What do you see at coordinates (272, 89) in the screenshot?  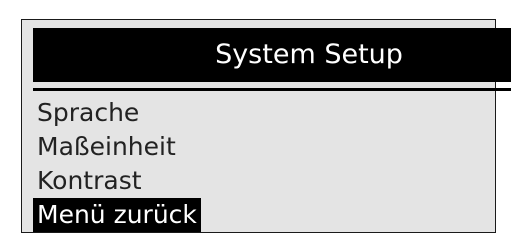 I see `title-divider` at bounding box center [272, 89].